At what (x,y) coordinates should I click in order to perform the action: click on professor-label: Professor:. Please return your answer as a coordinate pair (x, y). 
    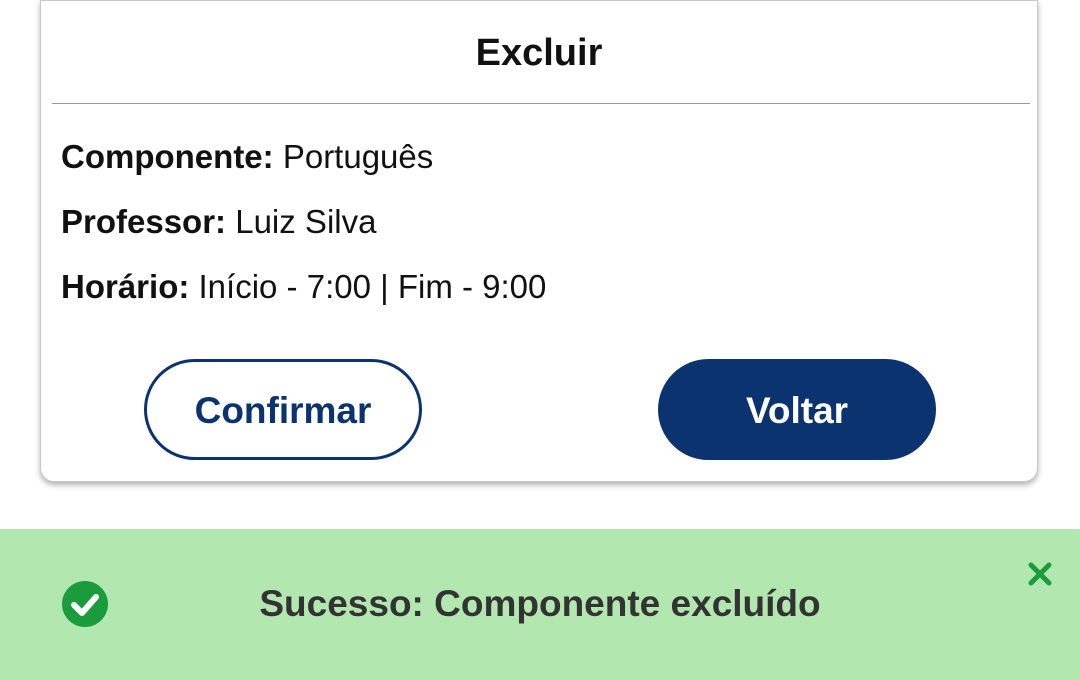
    Looking at the image, I should click on (144, 221).